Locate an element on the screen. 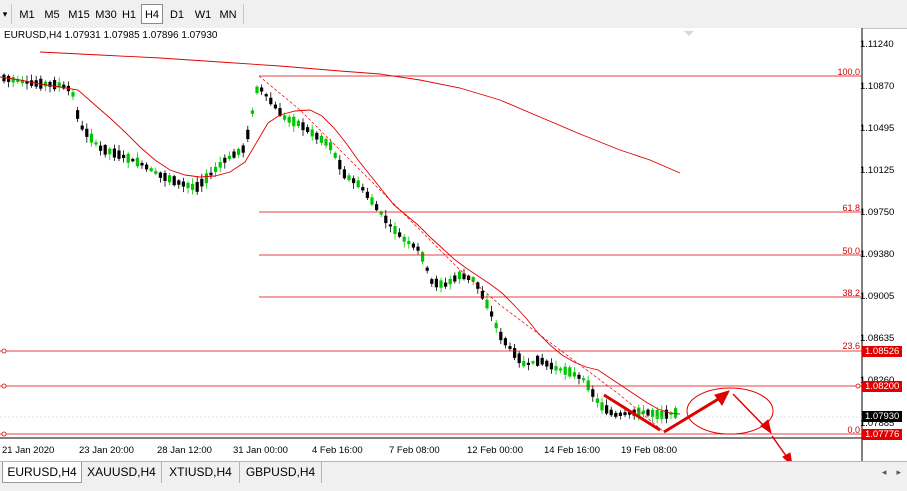  current-price-label: 1.07930 is located at coordinates (882, 416).